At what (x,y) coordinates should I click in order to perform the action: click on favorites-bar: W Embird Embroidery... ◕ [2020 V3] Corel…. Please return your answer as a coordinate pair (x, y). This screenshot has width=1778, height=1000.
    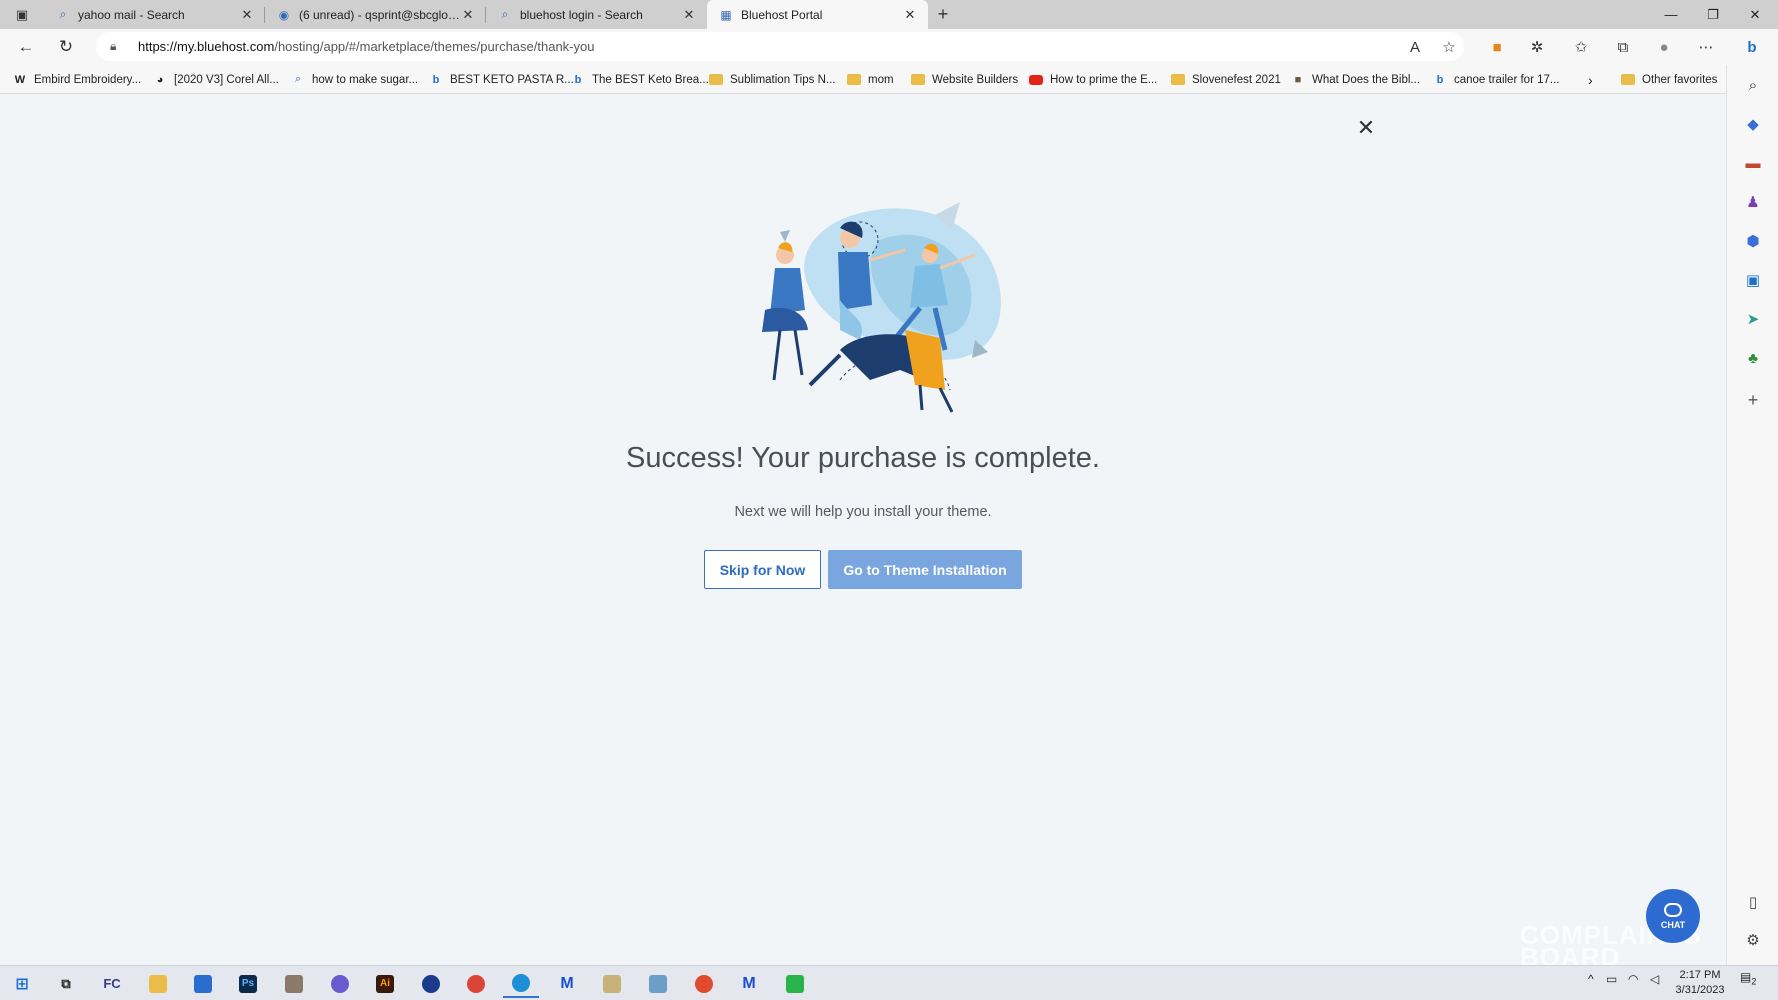
    Looking at the image, I should click on (863, 79).